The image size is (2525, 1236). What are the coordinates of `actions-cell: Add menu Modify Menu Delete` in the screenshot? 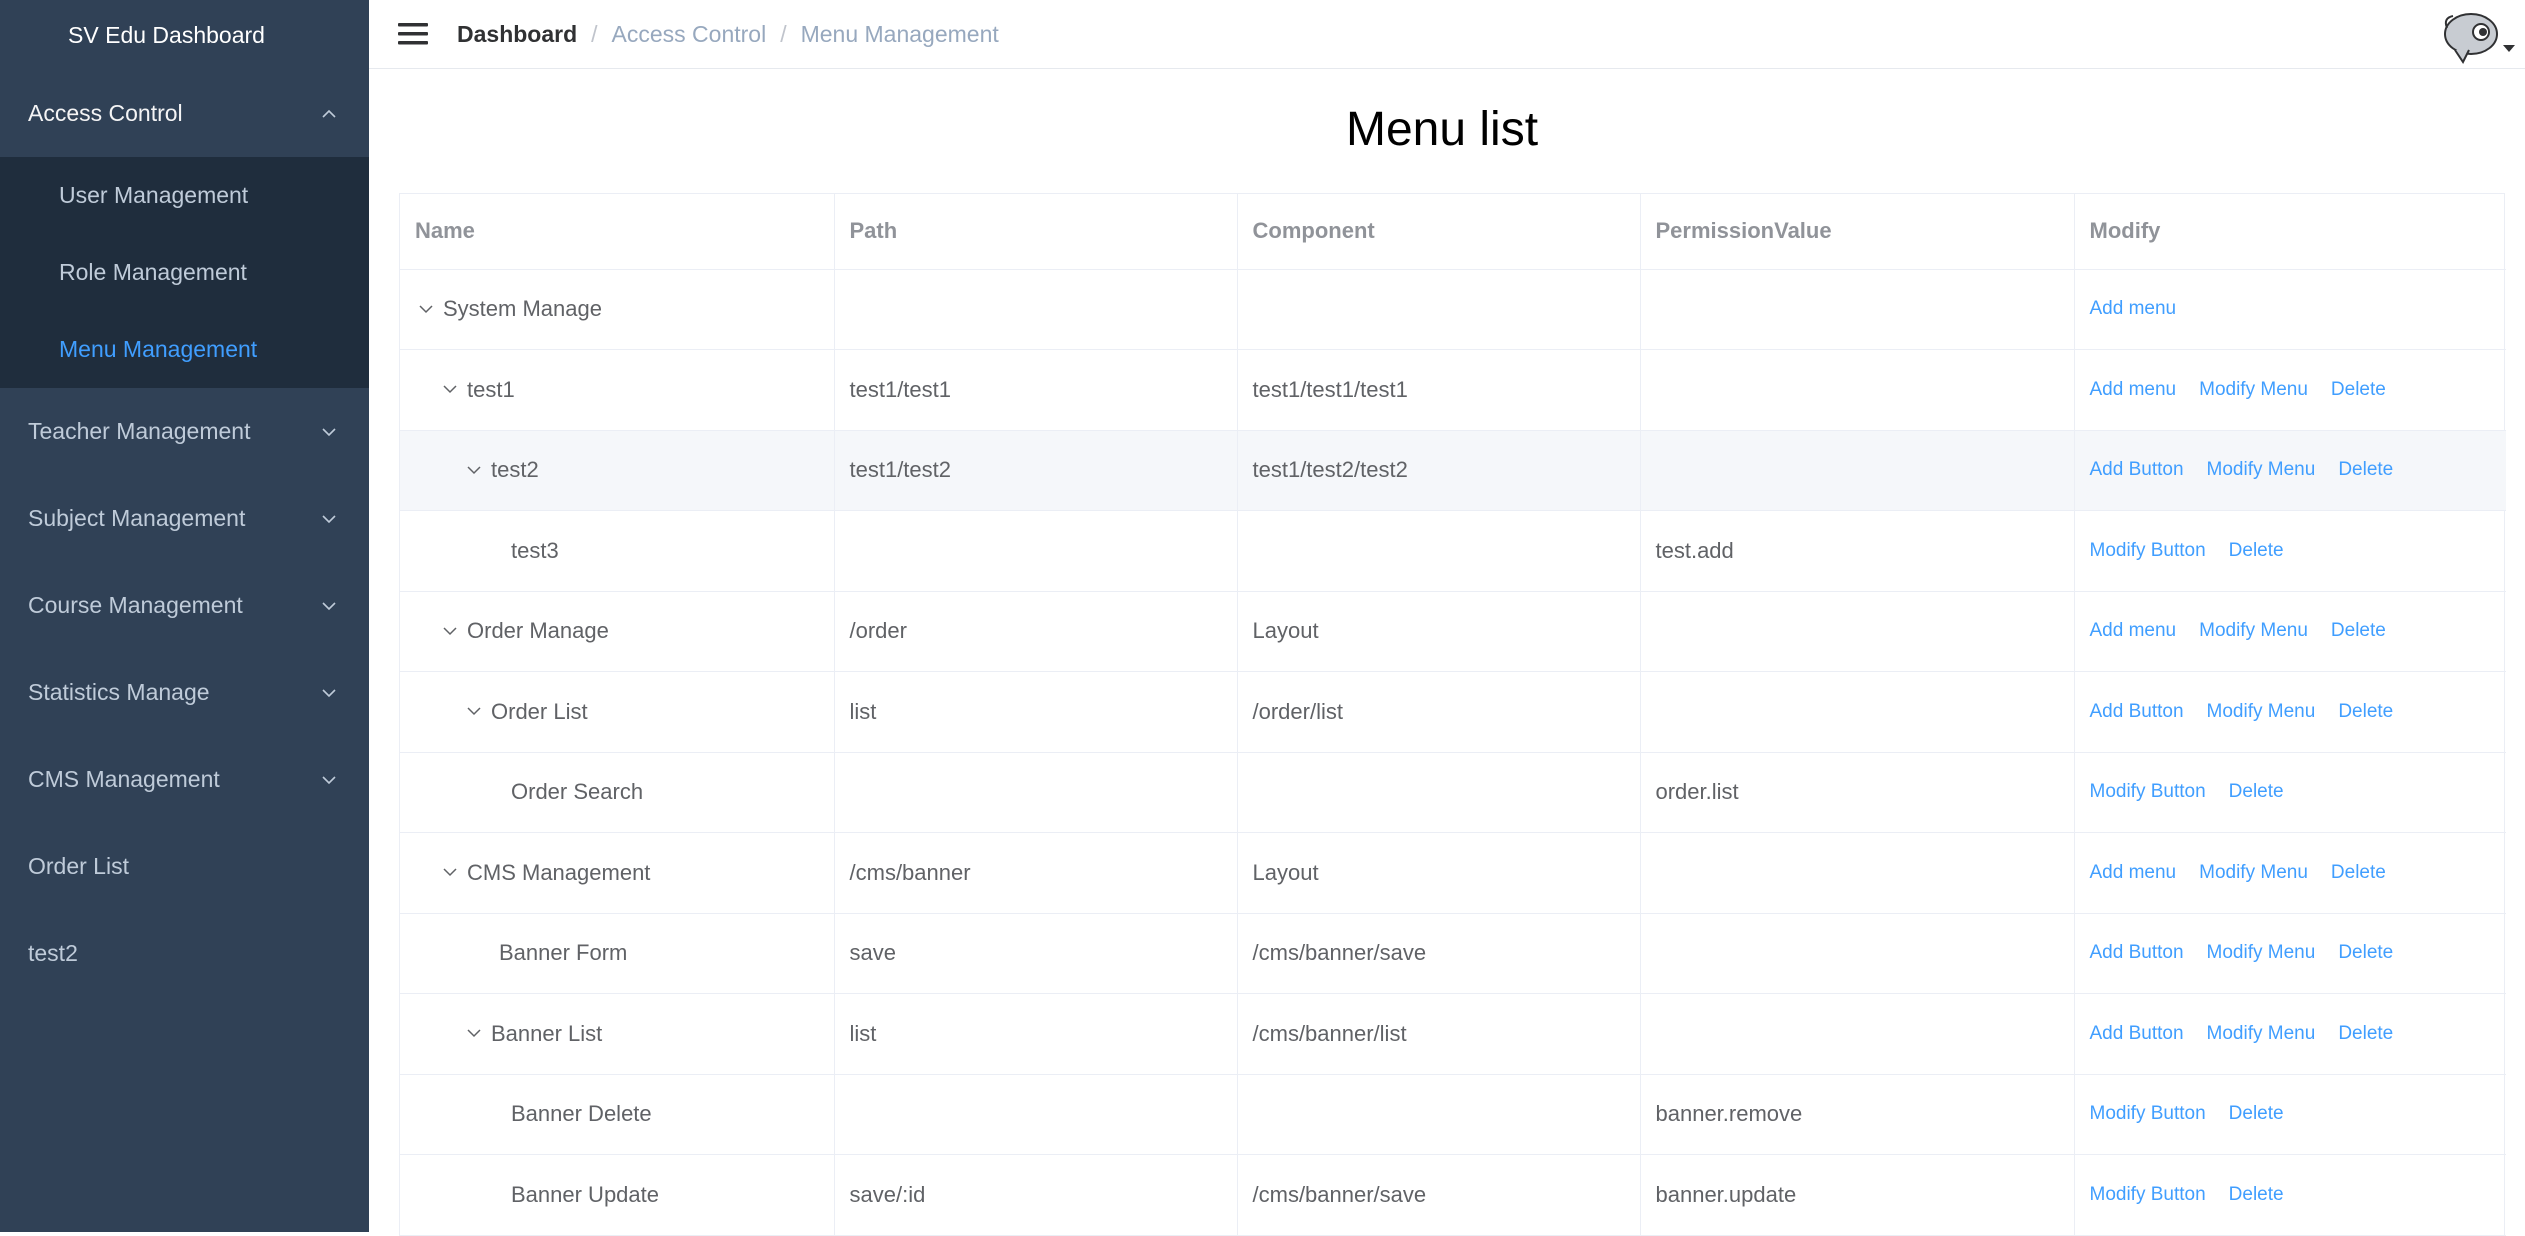 It's located at (2290, 631).